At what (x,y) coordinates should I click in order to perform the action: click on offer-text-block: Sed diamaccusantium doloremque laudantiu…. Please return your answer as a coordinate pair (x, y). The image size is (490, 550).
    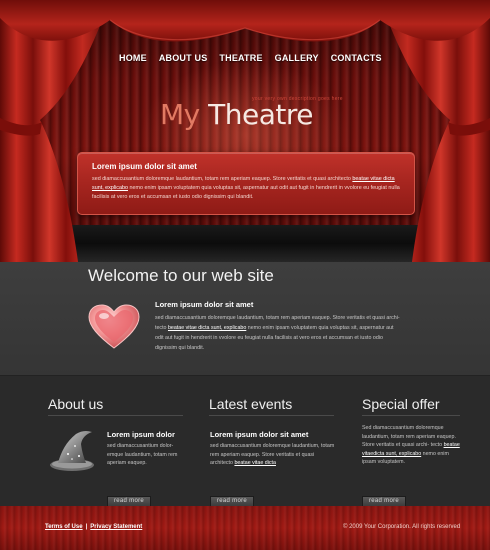
    Looking at the image, I should click on (411, 445).